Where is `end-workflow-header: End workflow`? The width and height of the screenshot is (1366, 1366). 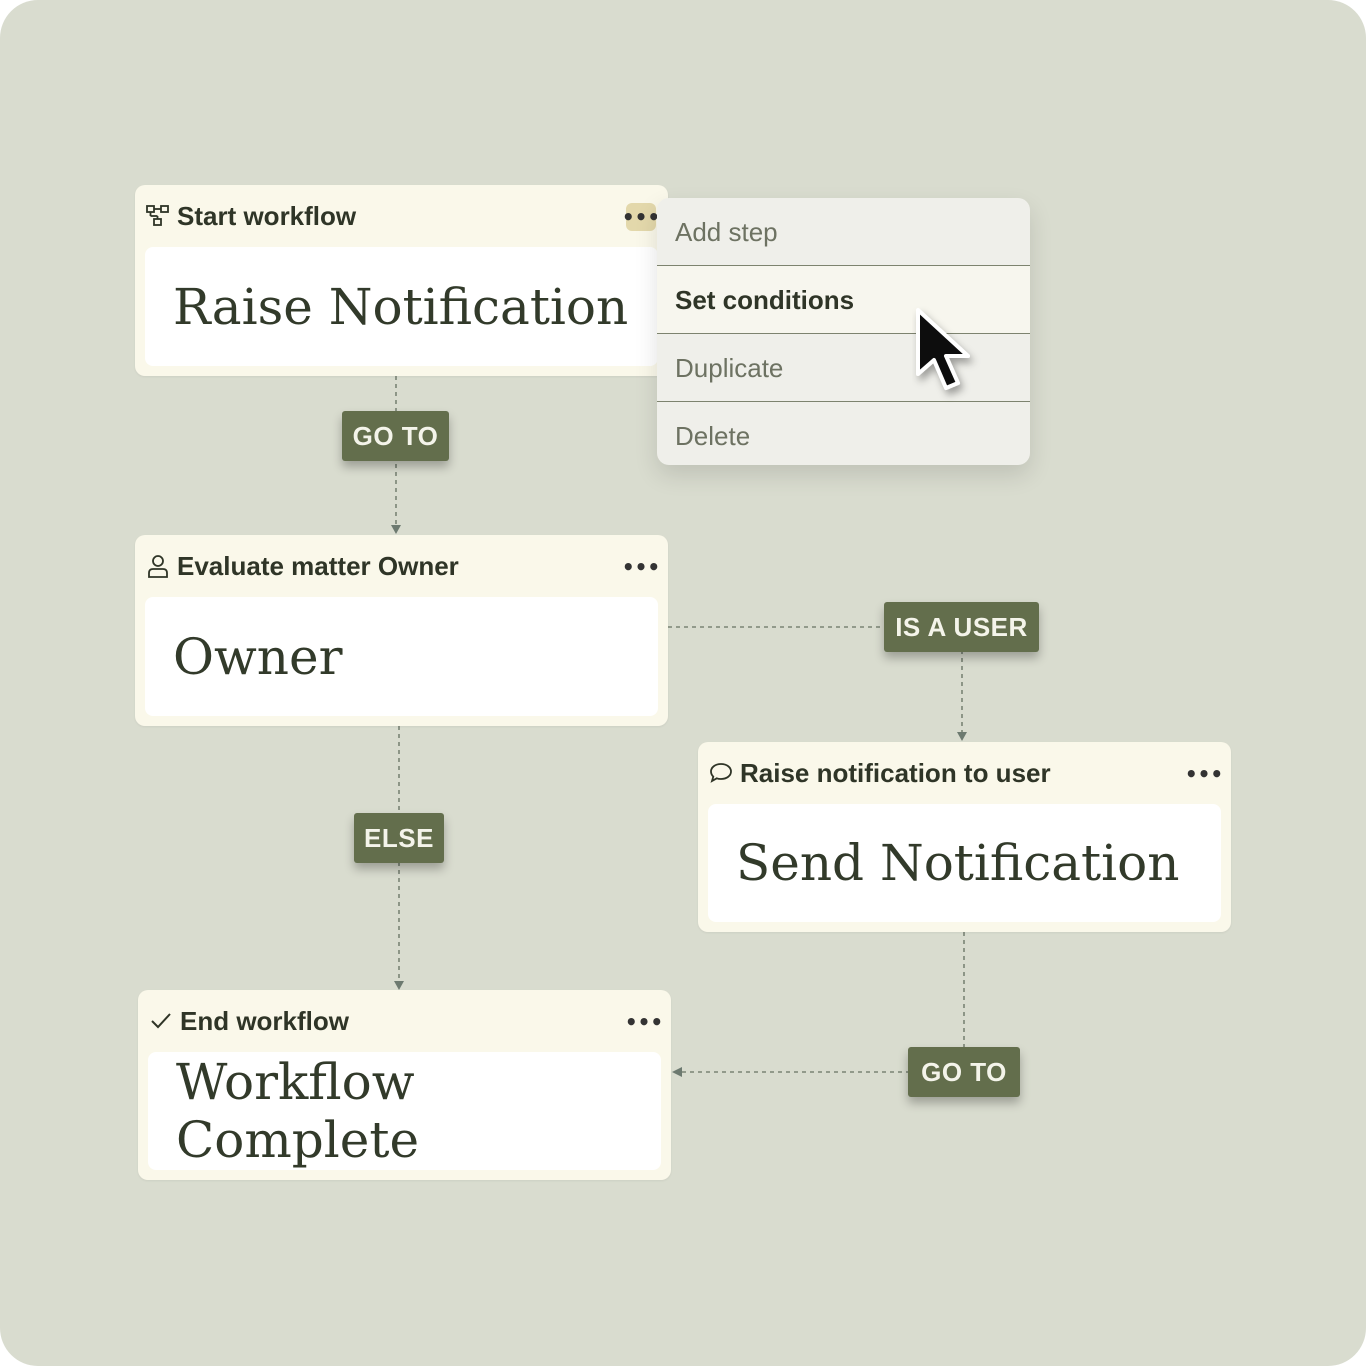 end-workflow-header: End workflow is located at coordinates (404, 1021).